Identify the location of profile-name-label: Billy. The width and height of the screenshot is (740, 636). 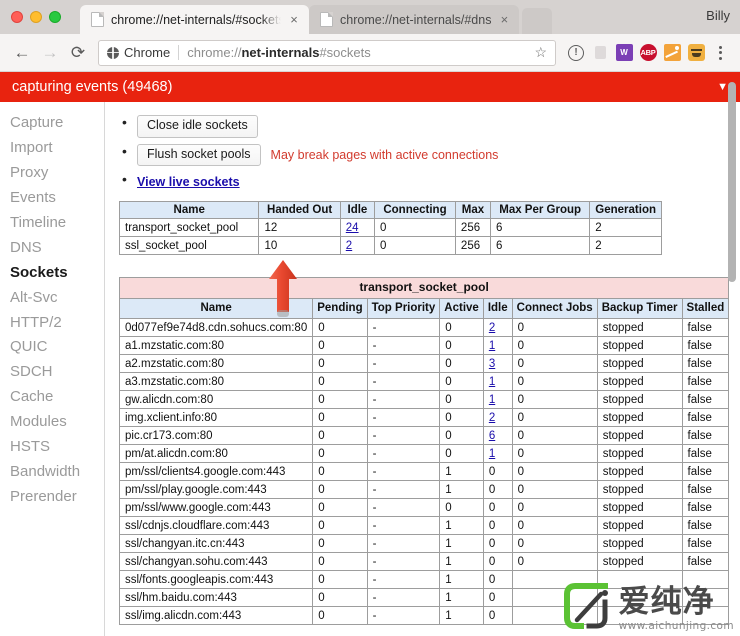
(718, 15).